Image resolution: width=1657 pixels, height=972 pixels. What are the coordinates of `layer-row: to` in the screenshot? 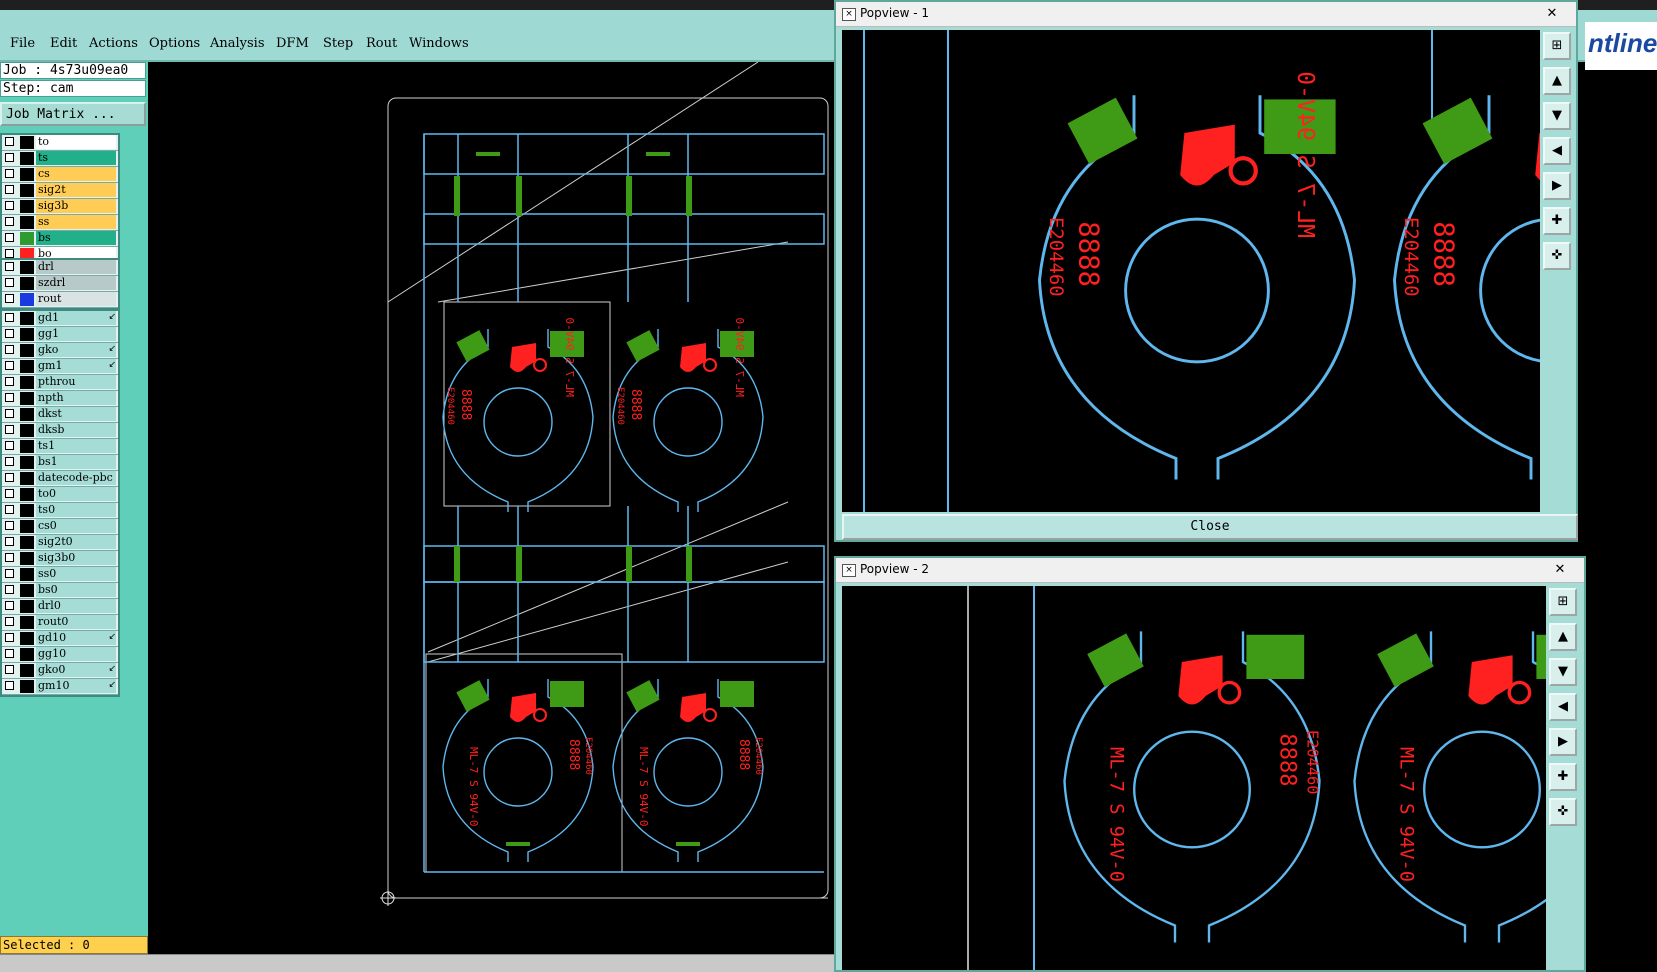 It's located at (60, 143).